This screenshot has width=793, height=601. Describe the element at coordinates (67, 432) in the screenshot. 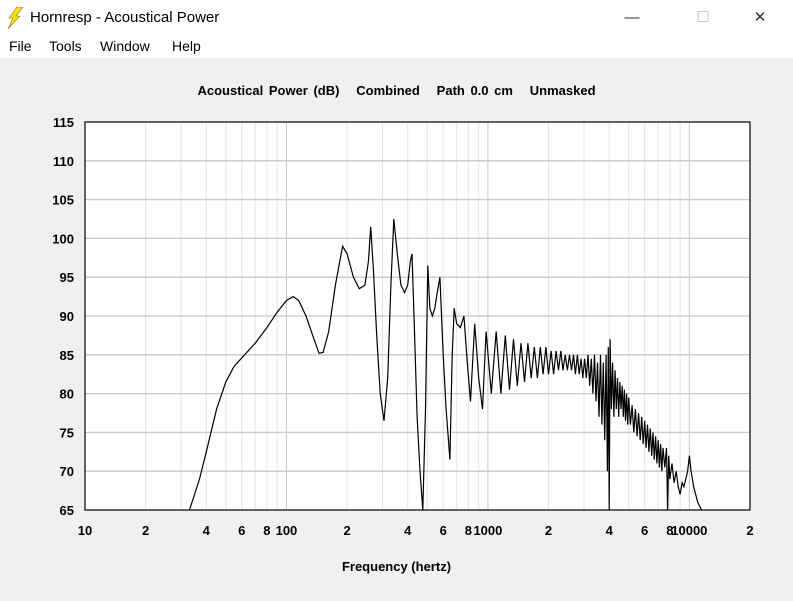

I see `y-tick-label: 75` at that location.